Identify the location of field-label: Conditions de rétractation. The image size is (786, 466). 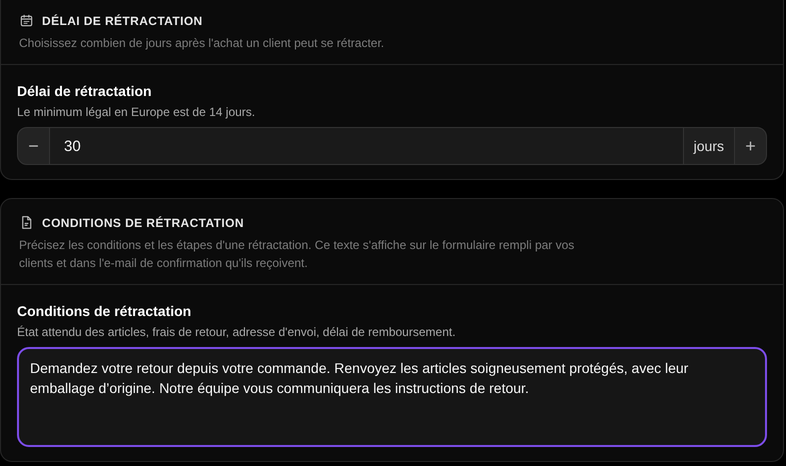
(104, 311).